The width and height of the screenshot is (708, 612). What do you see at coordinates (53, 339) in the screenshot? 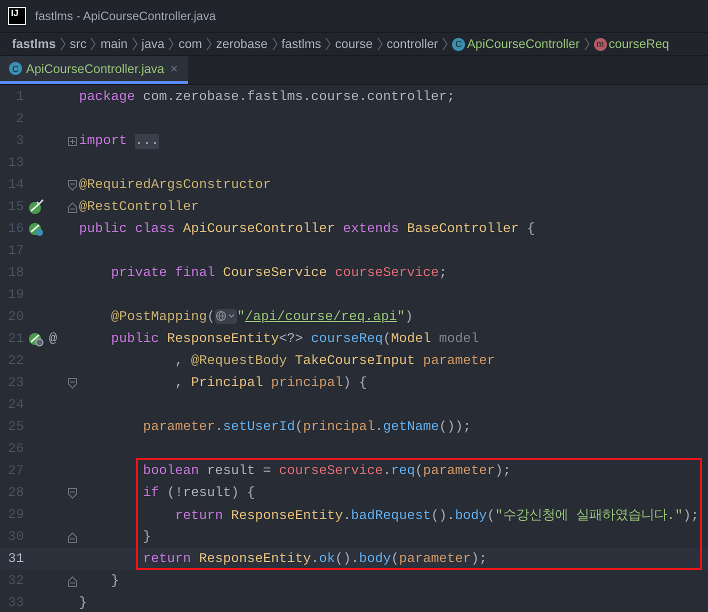
I see `gutter-marker: @` at bounding box center [53, 339].